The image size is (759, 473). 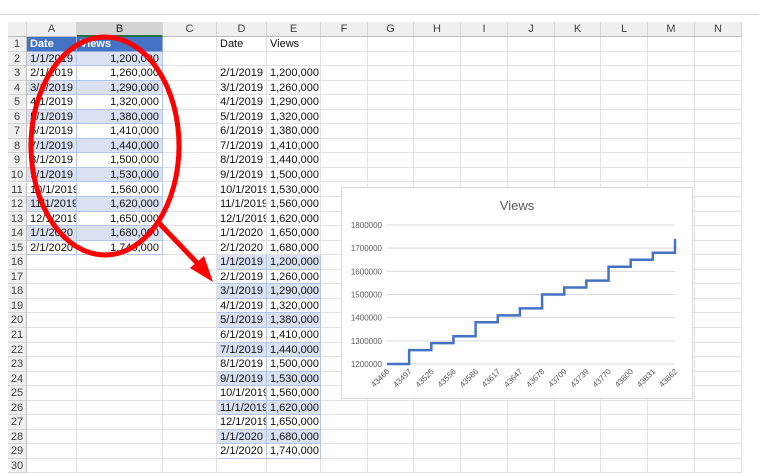 What do you see at coordinates (242, 451) in the screenshot?
I see `cell-D29: 2/1/2020` at bounding box center [242, 451].